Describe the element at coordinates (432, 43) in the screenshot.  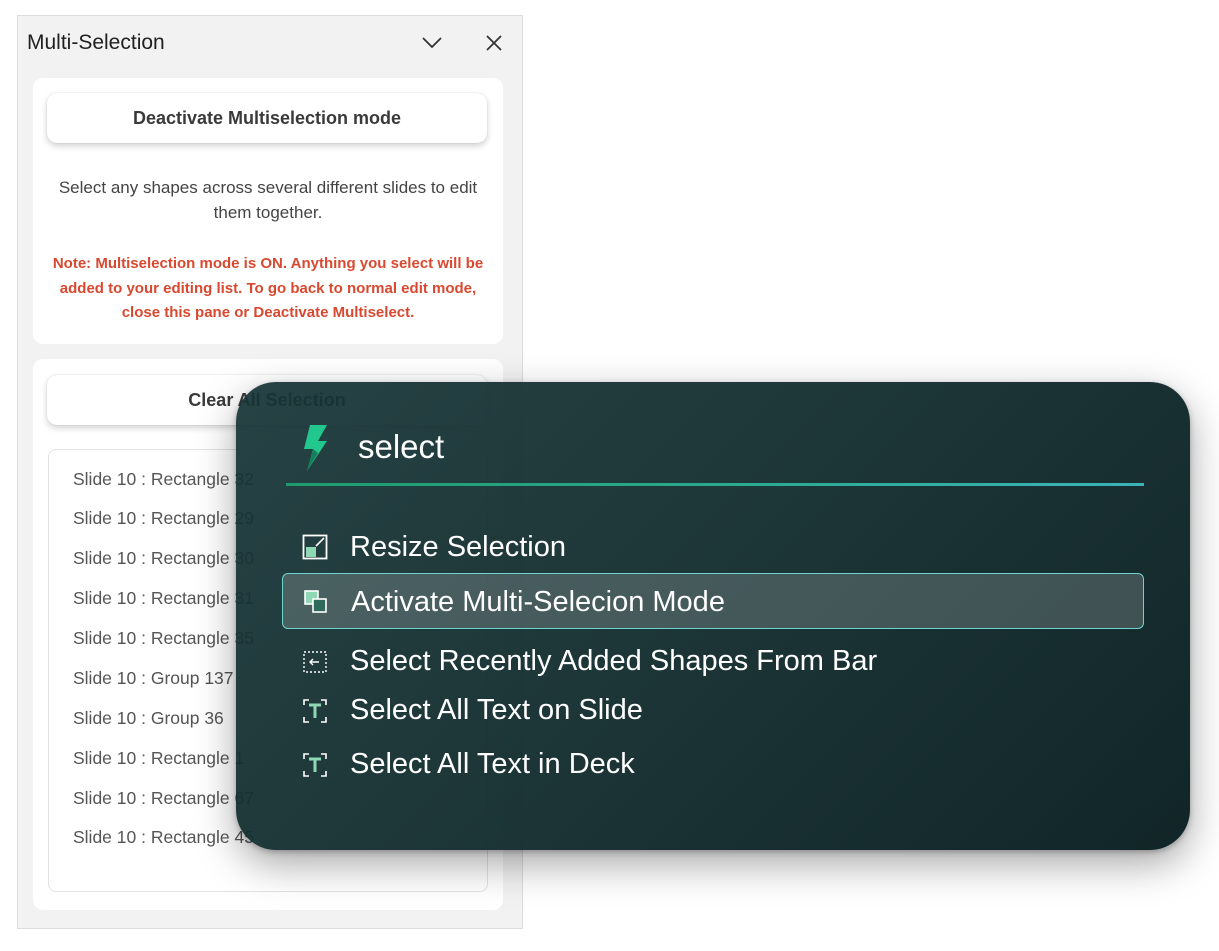
I see `chevron-down-icon` at that location.